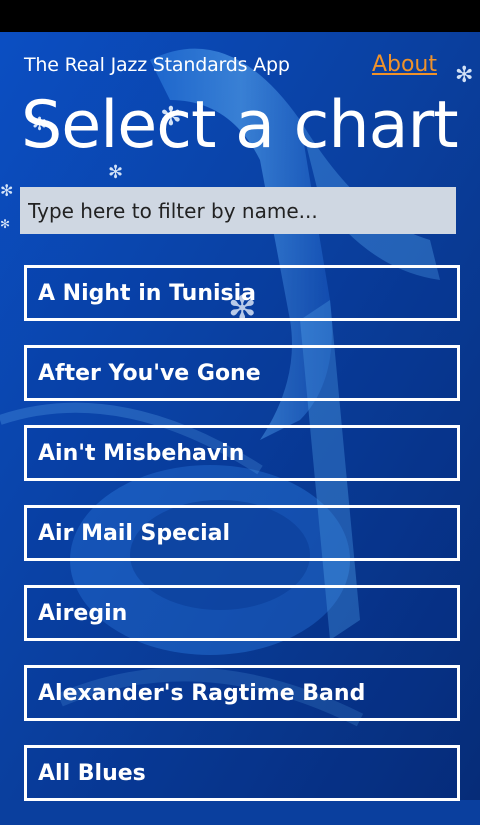 The height and width of the screenshot is (825, 480). Describe the element at coordinates (242, 693) in the screenshot. I see `chart-item: Alexander's Ragtime Band` at that location.